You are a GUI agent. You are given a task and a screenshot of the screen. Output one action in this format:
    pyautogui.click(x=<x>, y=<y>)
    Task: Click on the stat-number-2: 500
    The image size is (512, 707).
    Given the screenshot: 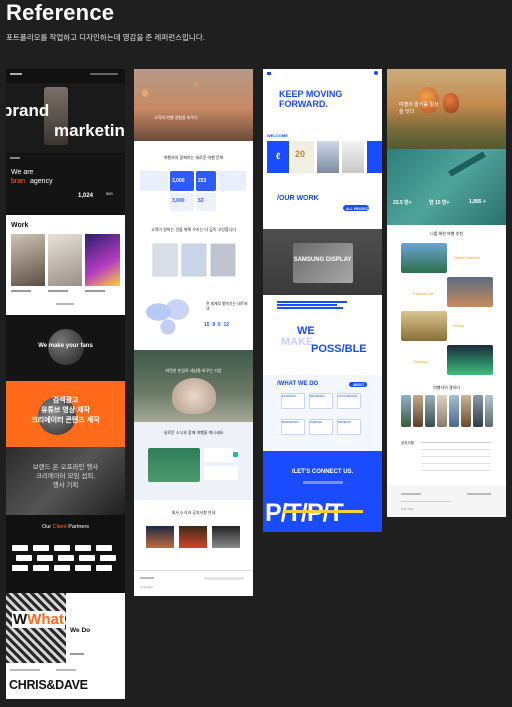 What is the action you would take?
    pyautogui.click(x=109, y=193)
    